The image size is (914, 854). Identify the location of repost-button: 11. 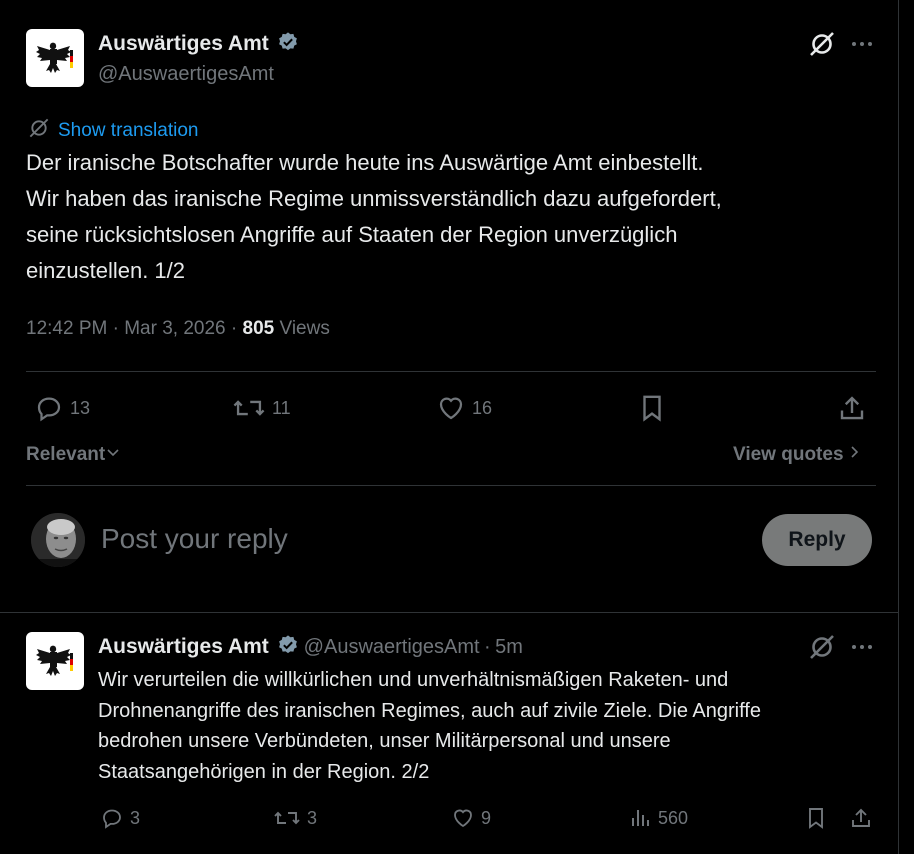
(261, 408).